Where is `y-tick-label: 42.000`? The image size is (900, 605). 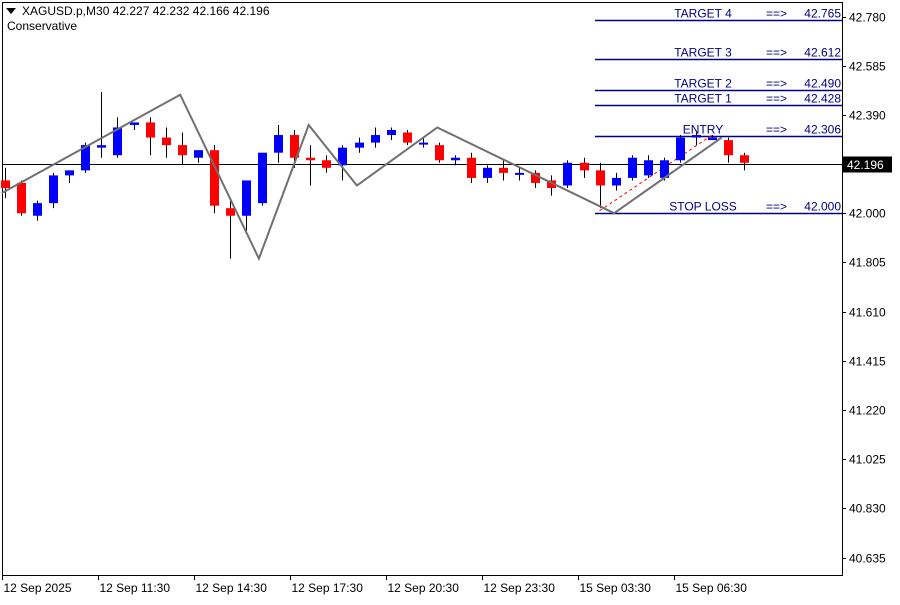 y-tick-label: 42.000 is located at coordinates (867, 214).